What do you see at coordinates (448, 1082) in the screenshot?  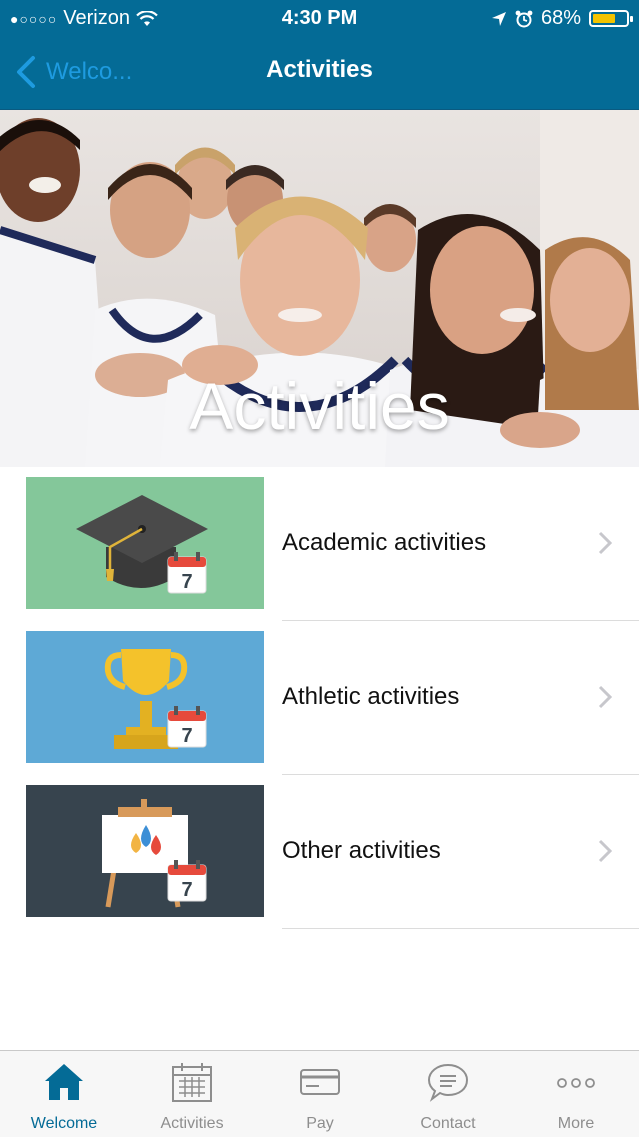 I see `chat-bubble-icon` at bounding box center [448, 1082].